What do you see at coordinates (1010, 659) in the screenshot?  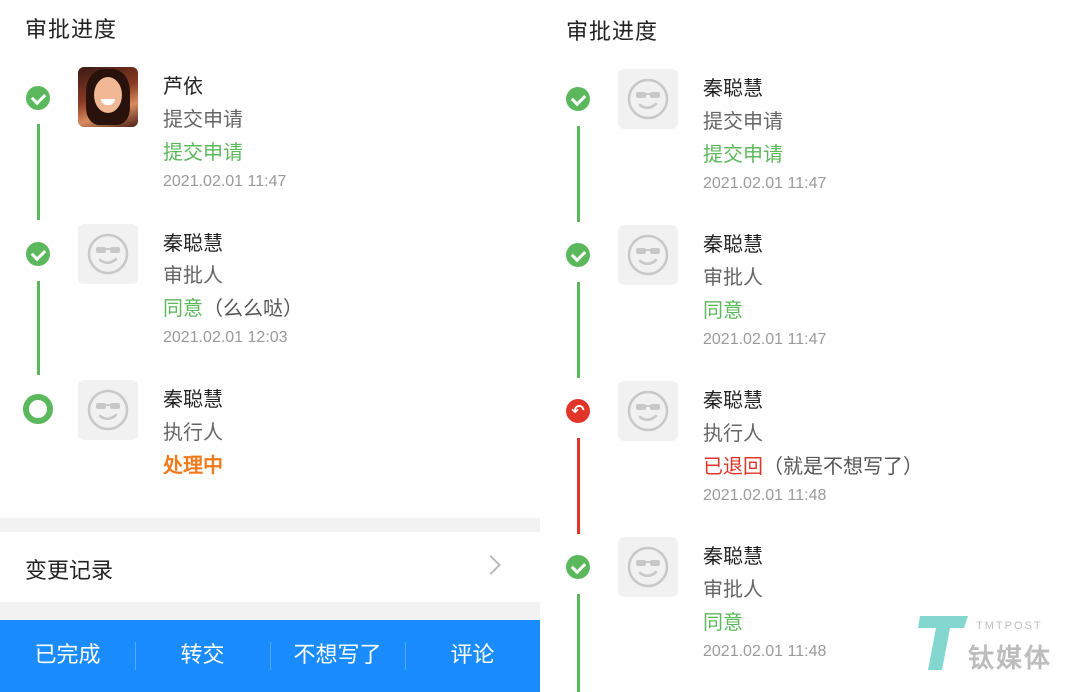 I see `watermark-text: 钛媒体` at bounding box center [1010, 659].